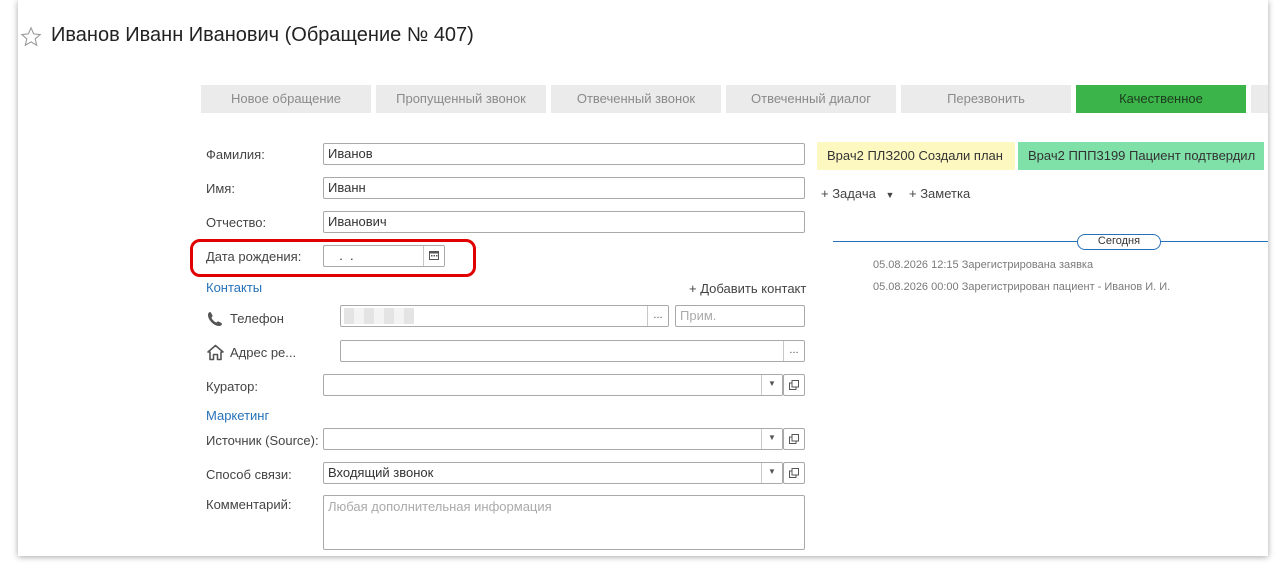 The height and width of the screenshot is (575, 1288). Describe the element at coordinates (286, 99) in the screenshot. I see `tab-new-request: Новое обращение` at that location.